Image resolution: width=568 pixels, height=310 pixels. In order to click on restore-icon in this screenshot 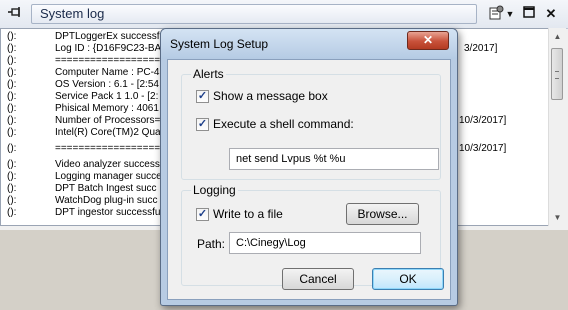, I will do `click(529, 14)`.